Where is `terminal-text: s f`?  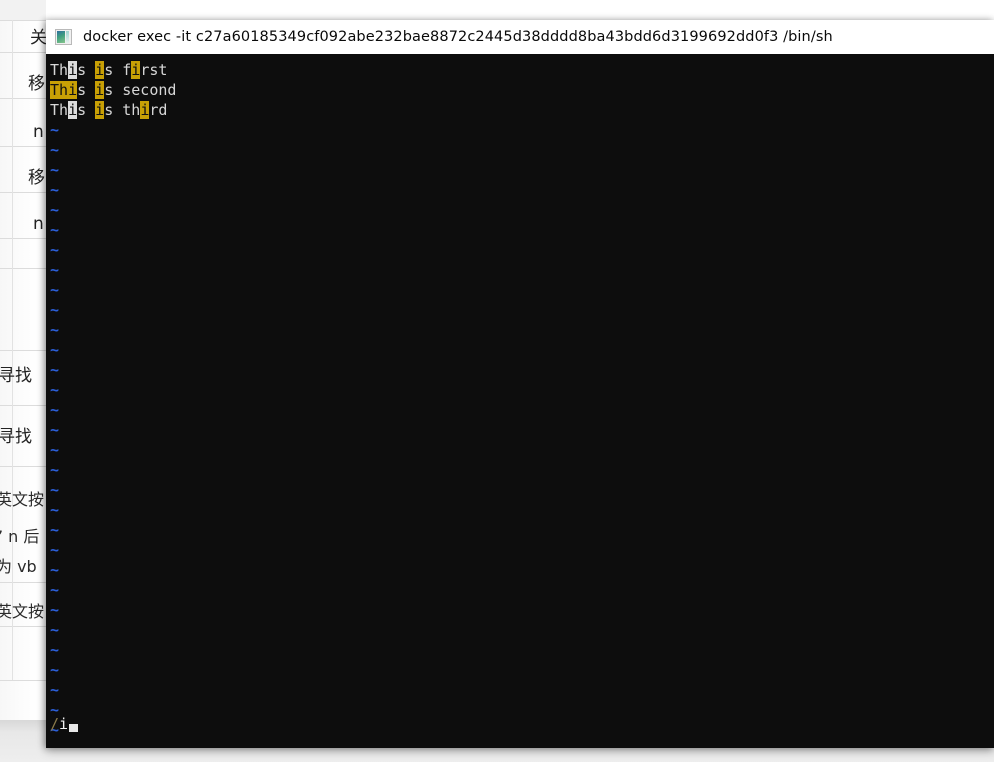
terminal-text: s f is located at coordinates (118, 70).